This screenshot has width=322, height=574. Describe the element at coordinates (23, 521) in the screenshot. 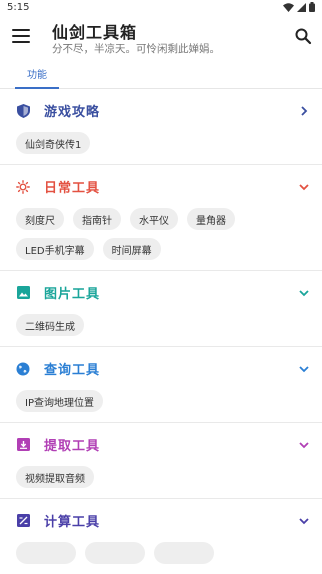

I see `calculator-icon` at that location.